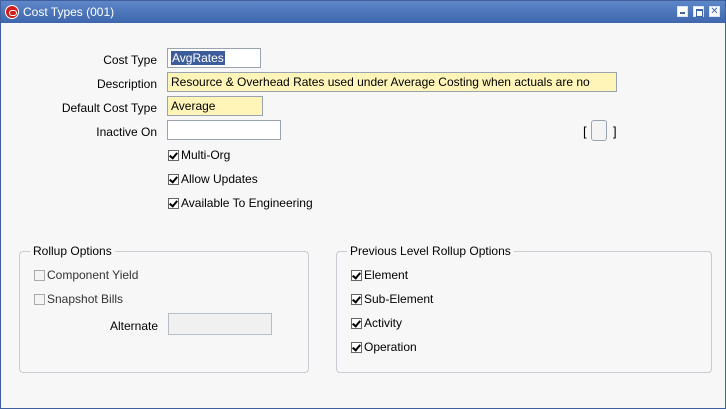 The height and width of the screenshot is (409, 726). Describe the element at coordinates (126, 84) in the screenshot. I see `description-label: Description` at that location.